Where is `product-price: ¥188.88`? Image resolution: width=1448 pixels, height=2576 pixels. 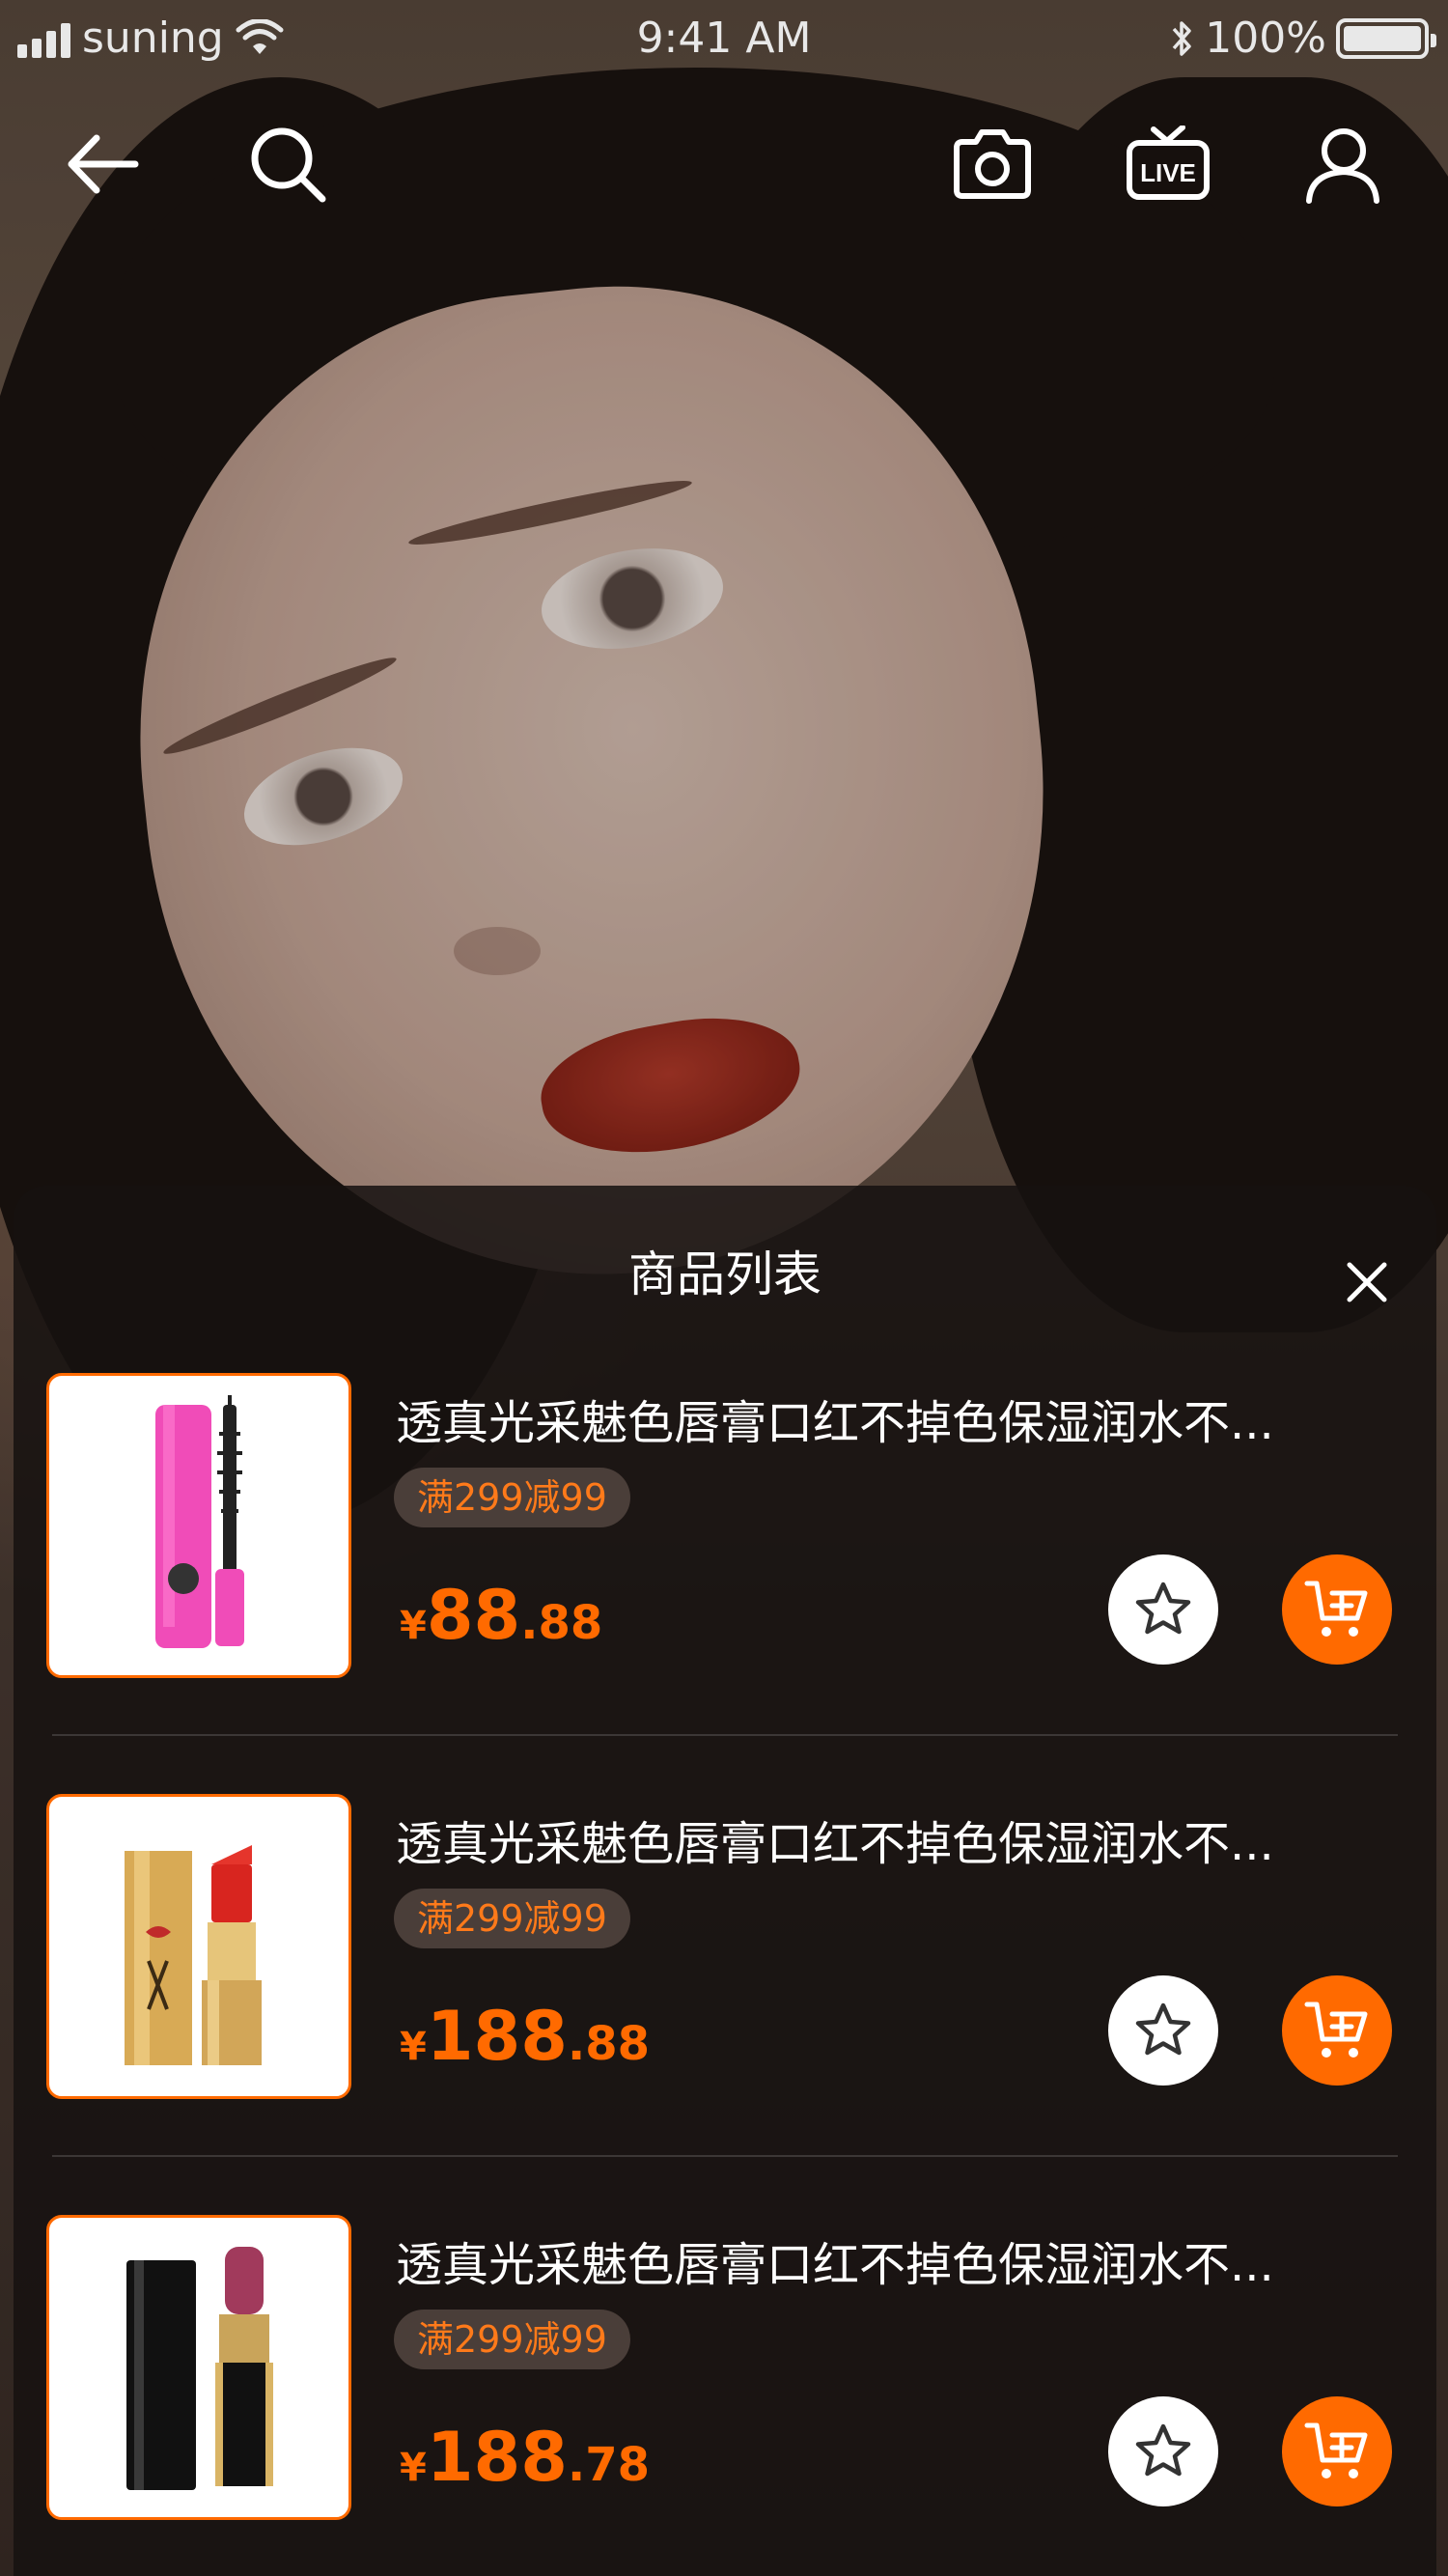
product-price: ¥188.88 is located at coordinates (525, 2037).